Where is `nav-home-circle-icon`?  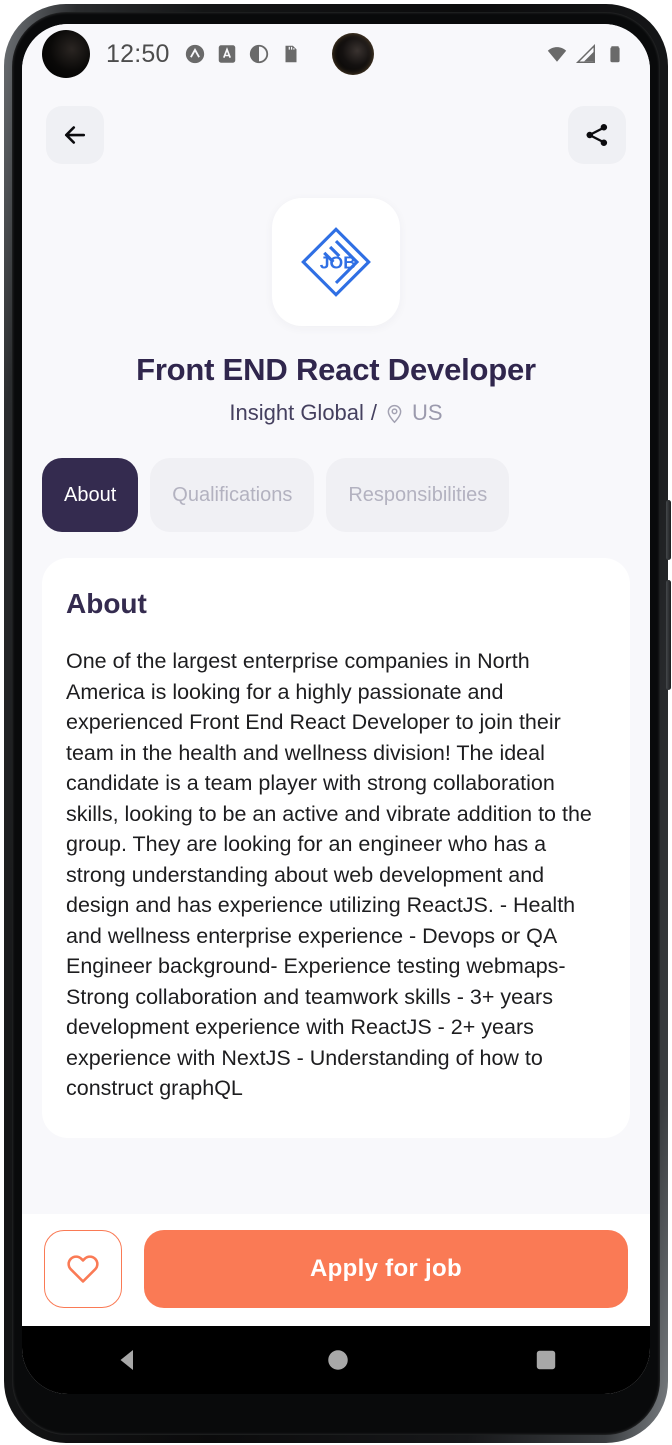 nav-home-circle-icon is located at coordinates (338, 1360).